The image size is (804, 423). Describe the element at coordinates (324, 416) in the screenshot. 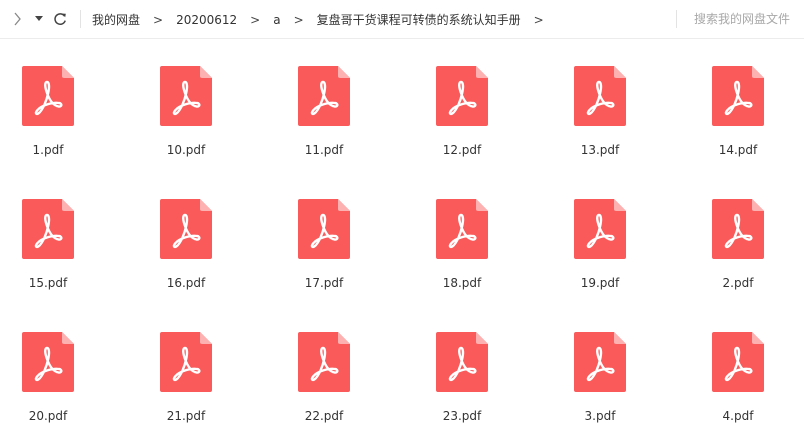

I see `file-name: 22.pdf` at that location.